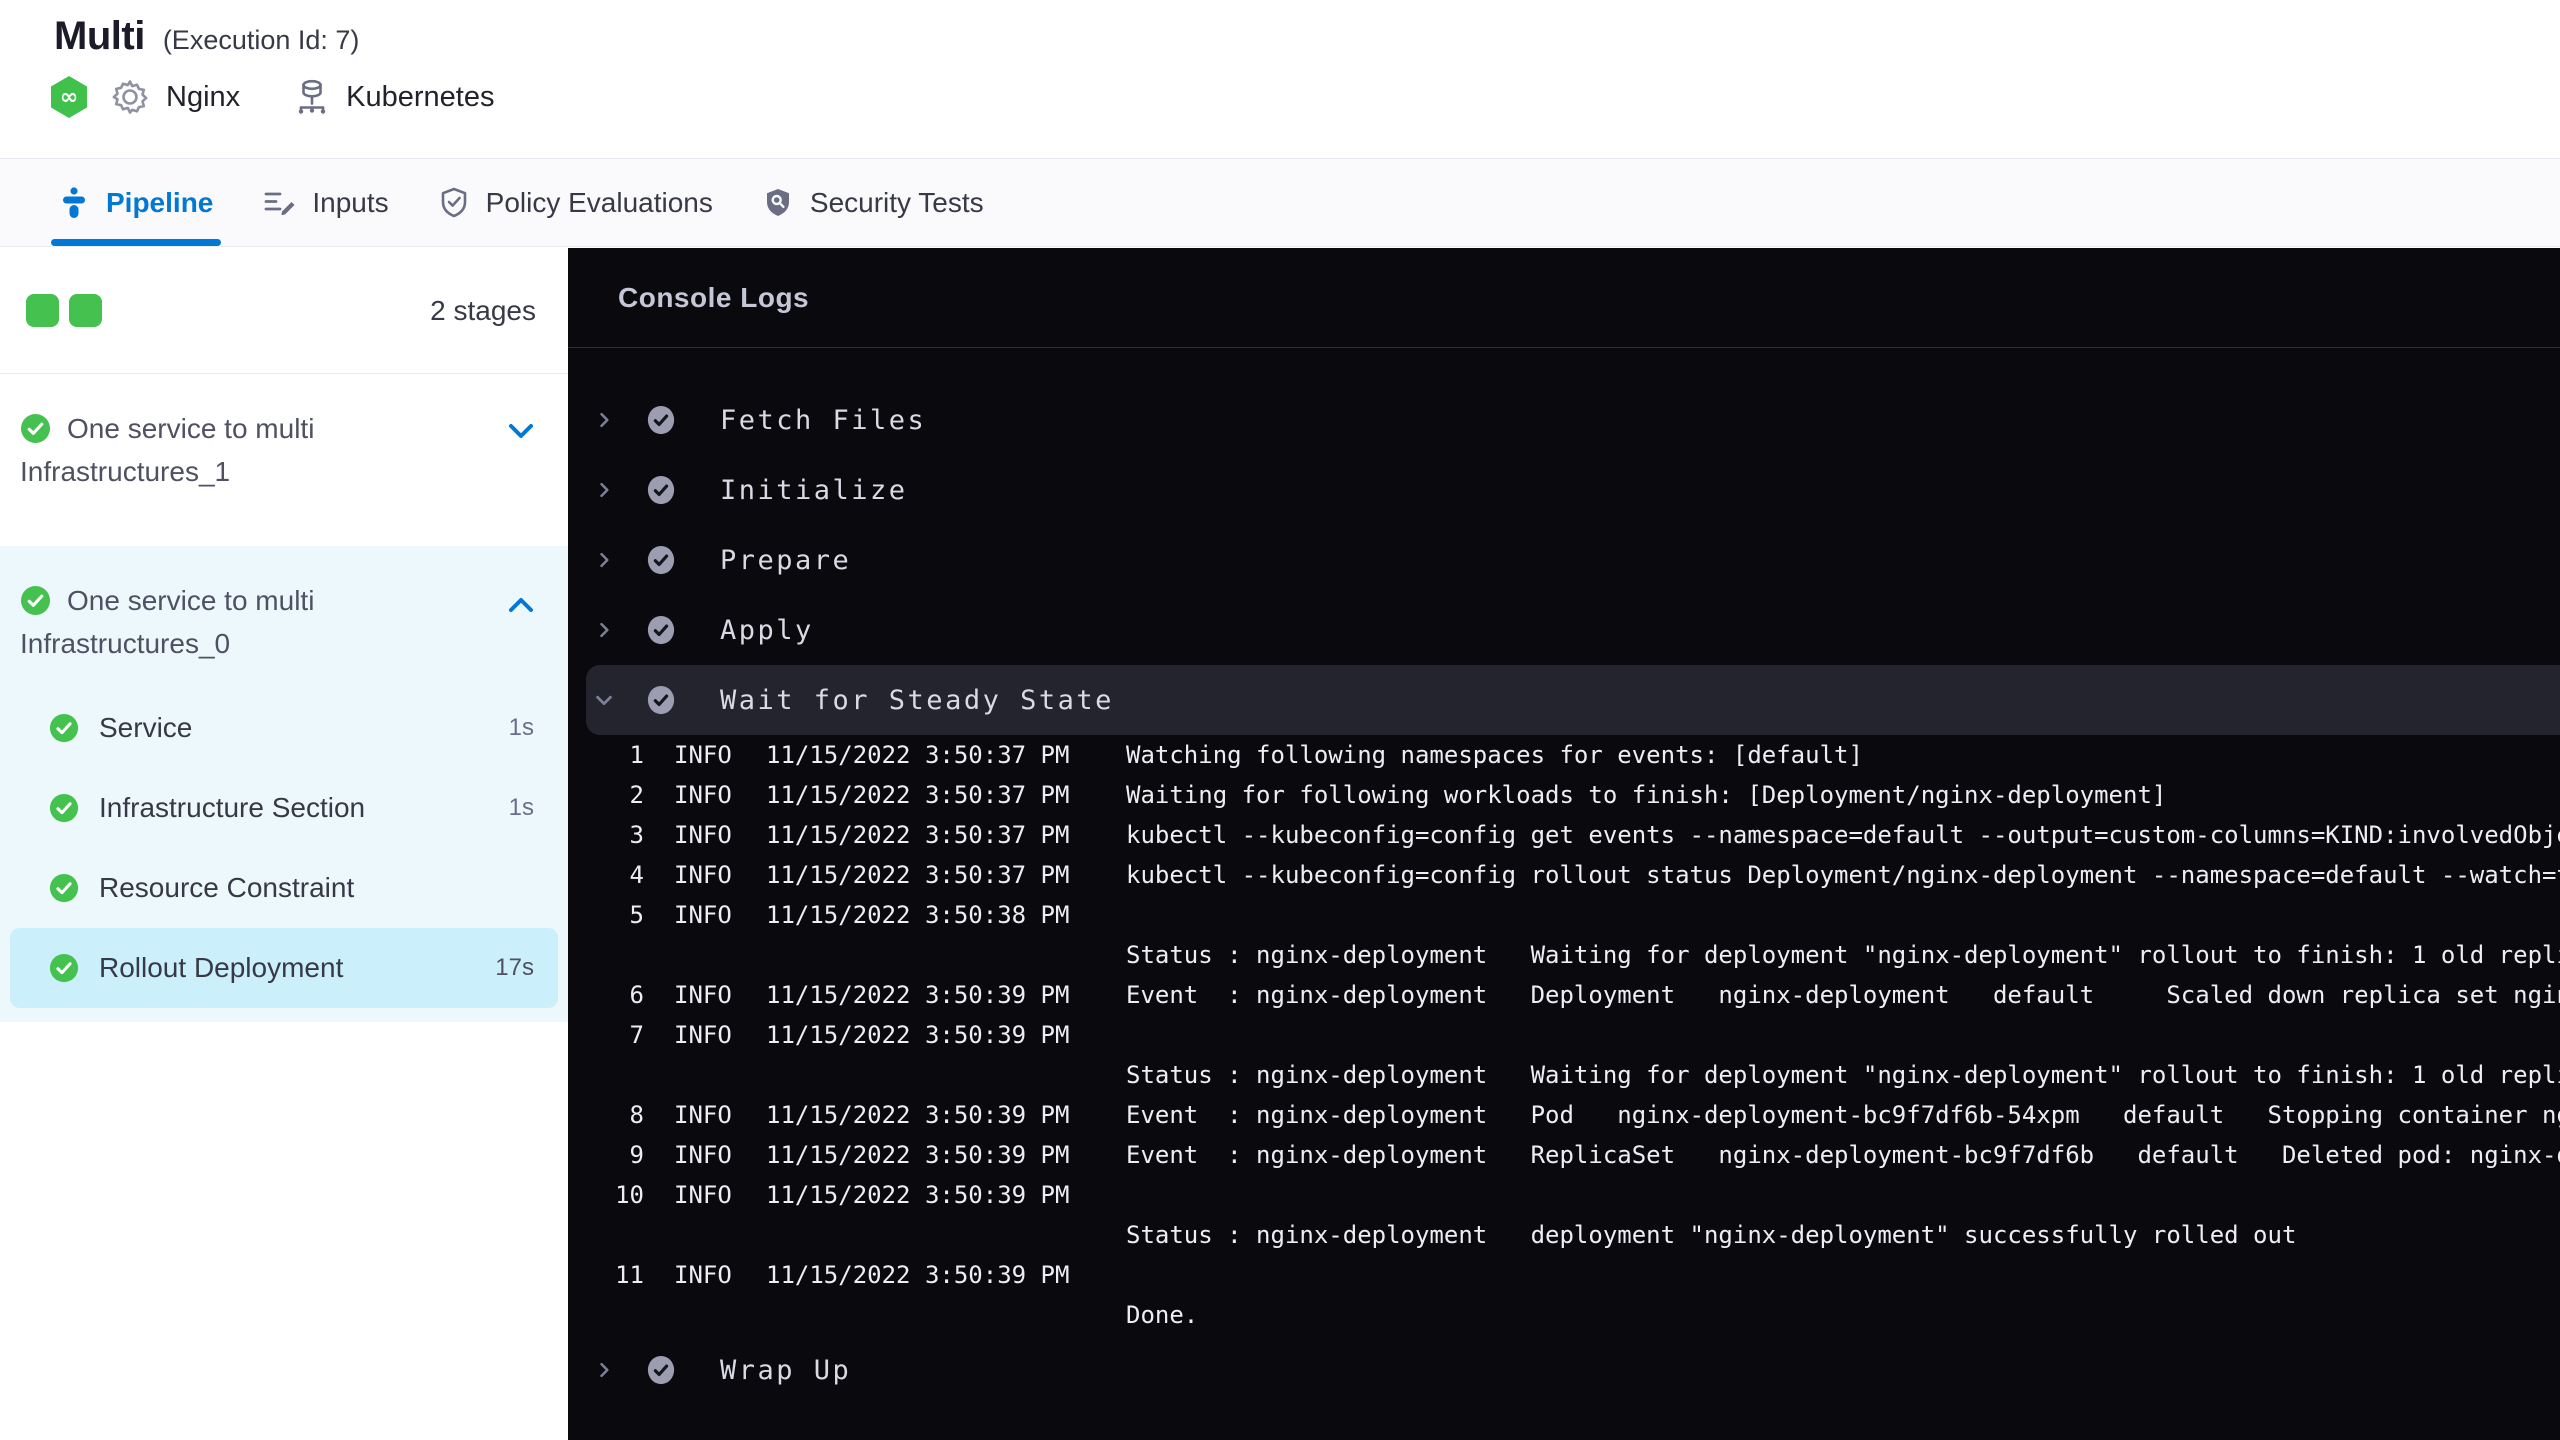  Describe the element at coordinates (1564, 915) in the screenshot. I see `log-row: 5 INFO 11/15/2022 3:50:38 PM` at that location.